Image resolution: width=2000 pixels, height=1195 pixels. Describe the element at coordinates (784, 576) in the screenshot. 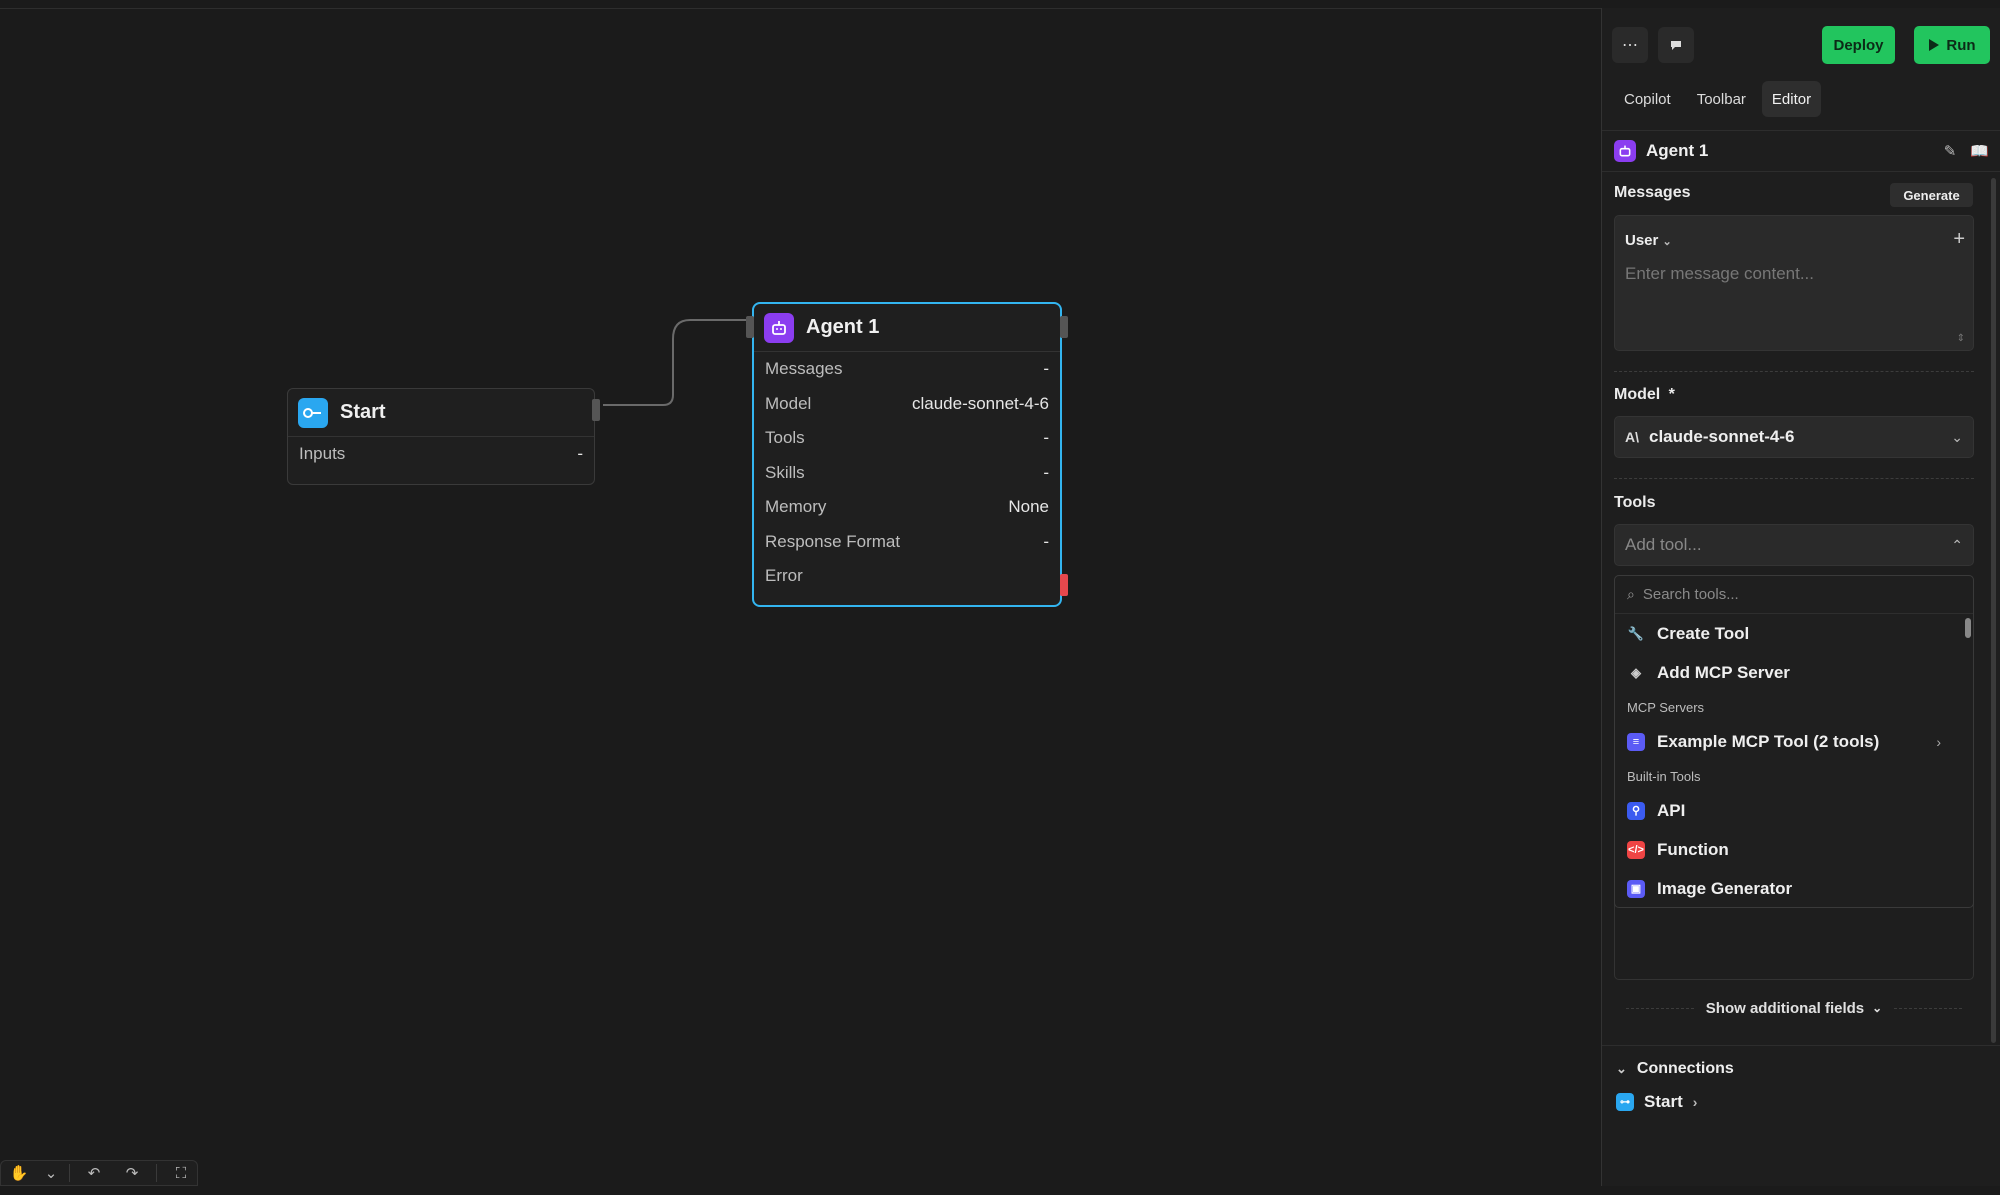

I see `row-label: Error` at that location.